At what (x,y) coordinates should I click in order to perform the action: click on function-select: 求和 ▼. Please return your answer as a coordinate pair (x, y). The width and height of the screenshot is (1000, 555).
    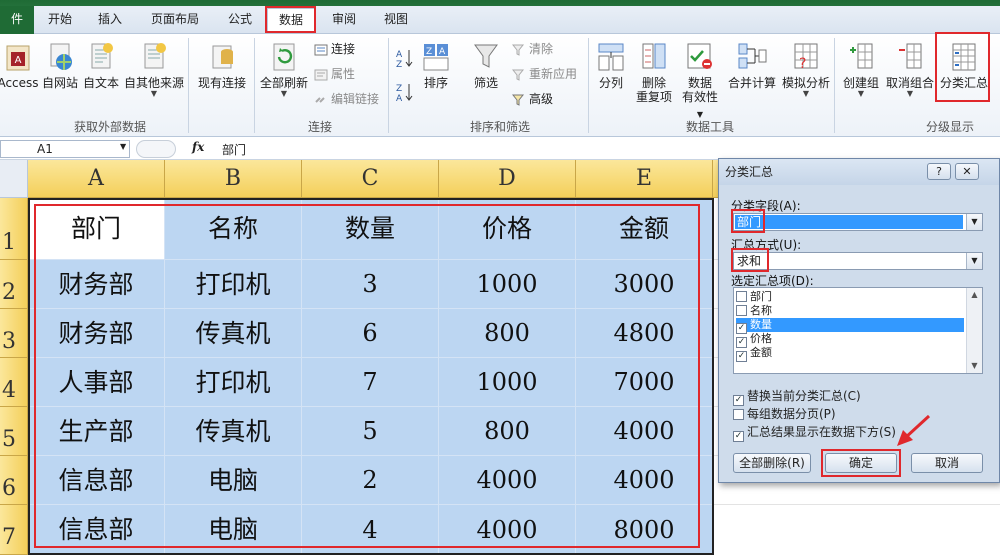
    Looking at the image, I should click on (858, 261).